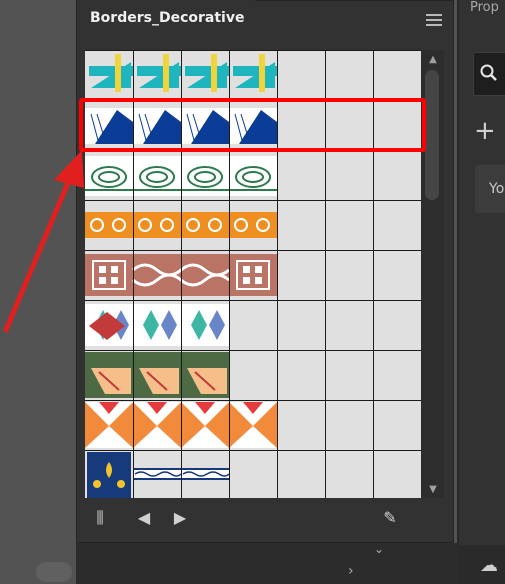 Image resolution: width=505 pixels, height=584 pixels. I want to click on scroll-thumb, so click(432, 135).